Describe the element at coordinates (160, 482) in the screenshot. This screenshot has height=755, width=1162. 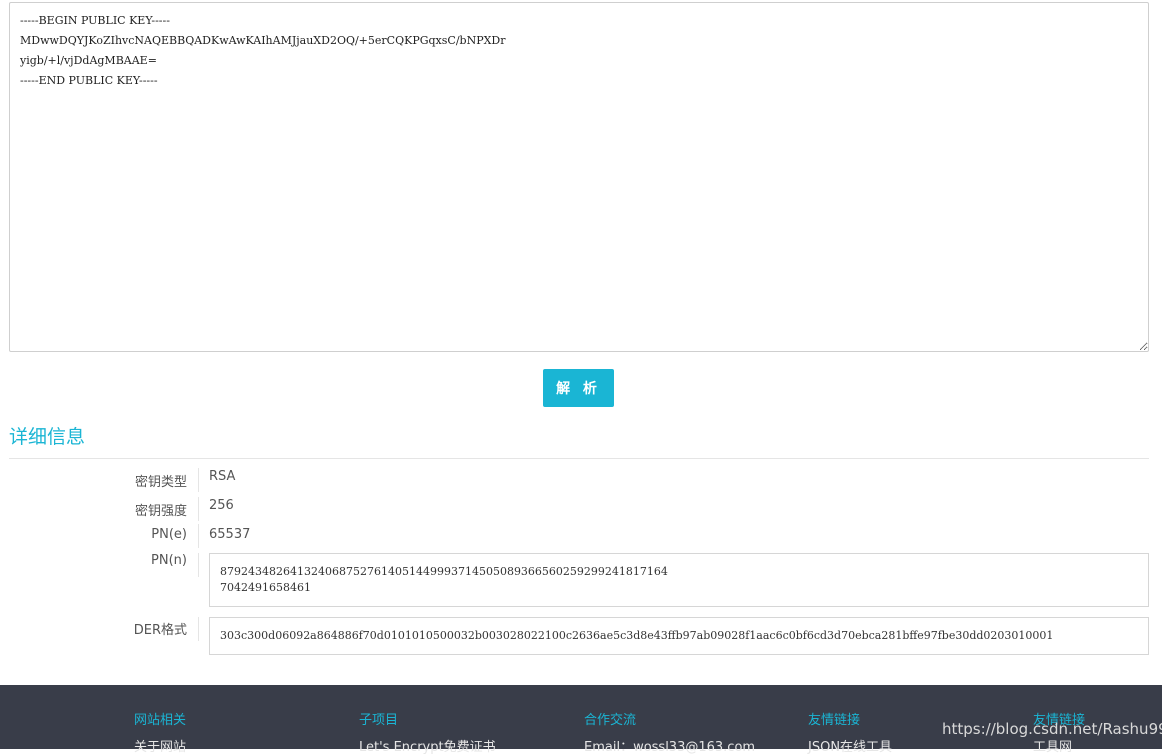
I see `key-type-label: 密钥类型` at that location.